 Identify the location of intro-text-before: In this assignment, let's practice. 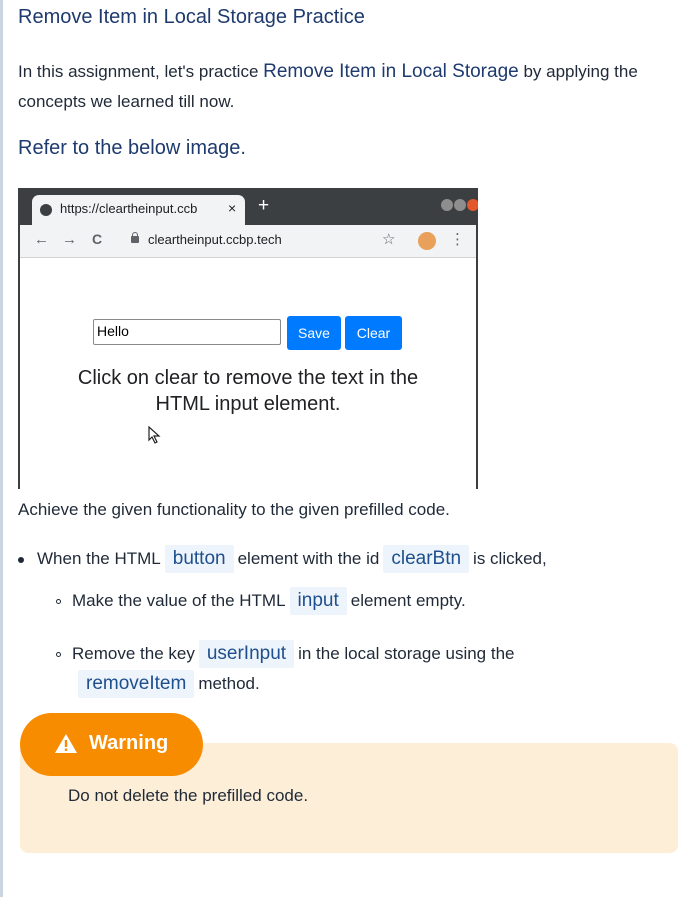
(141, 71).